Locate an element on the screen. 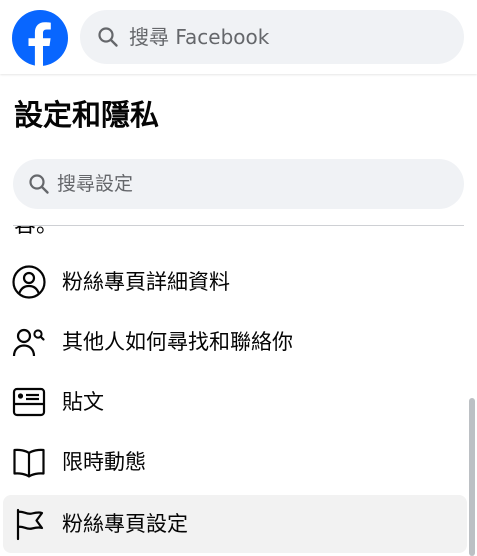  menu-item-label: 其他人如何尋找和聯絡你 is located at coordinates (177, 342).